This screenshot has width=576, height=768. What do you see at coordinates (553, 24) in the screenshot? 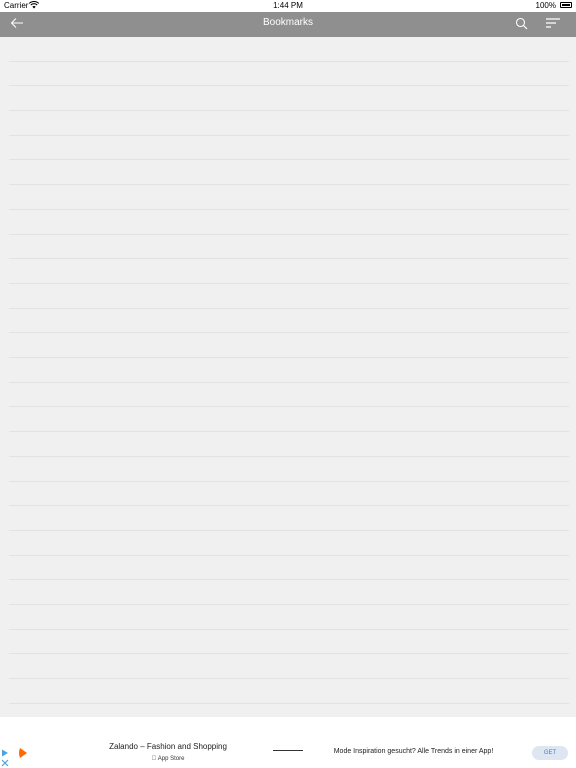
I see `sort-icon` at bounding box center [553, 24].